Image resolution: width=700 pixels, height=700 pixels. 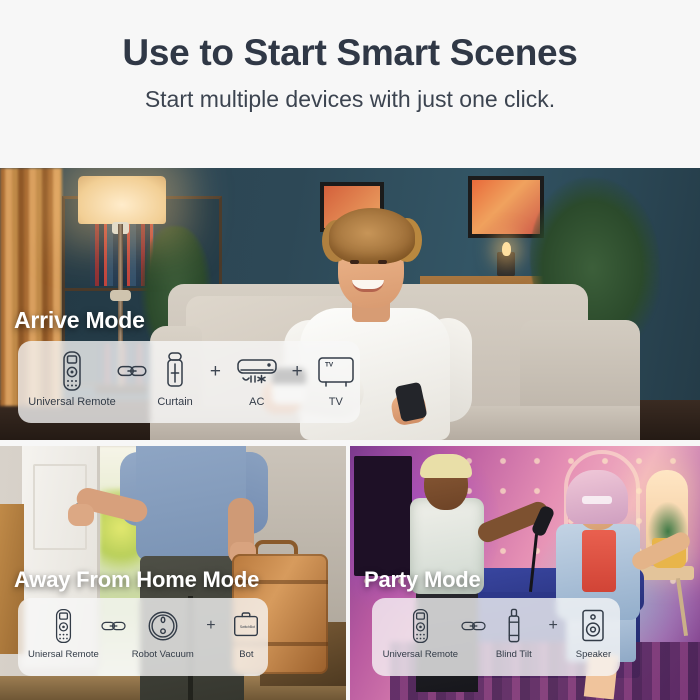 I want to click on man-eye-left, so click(x=354, y=262).